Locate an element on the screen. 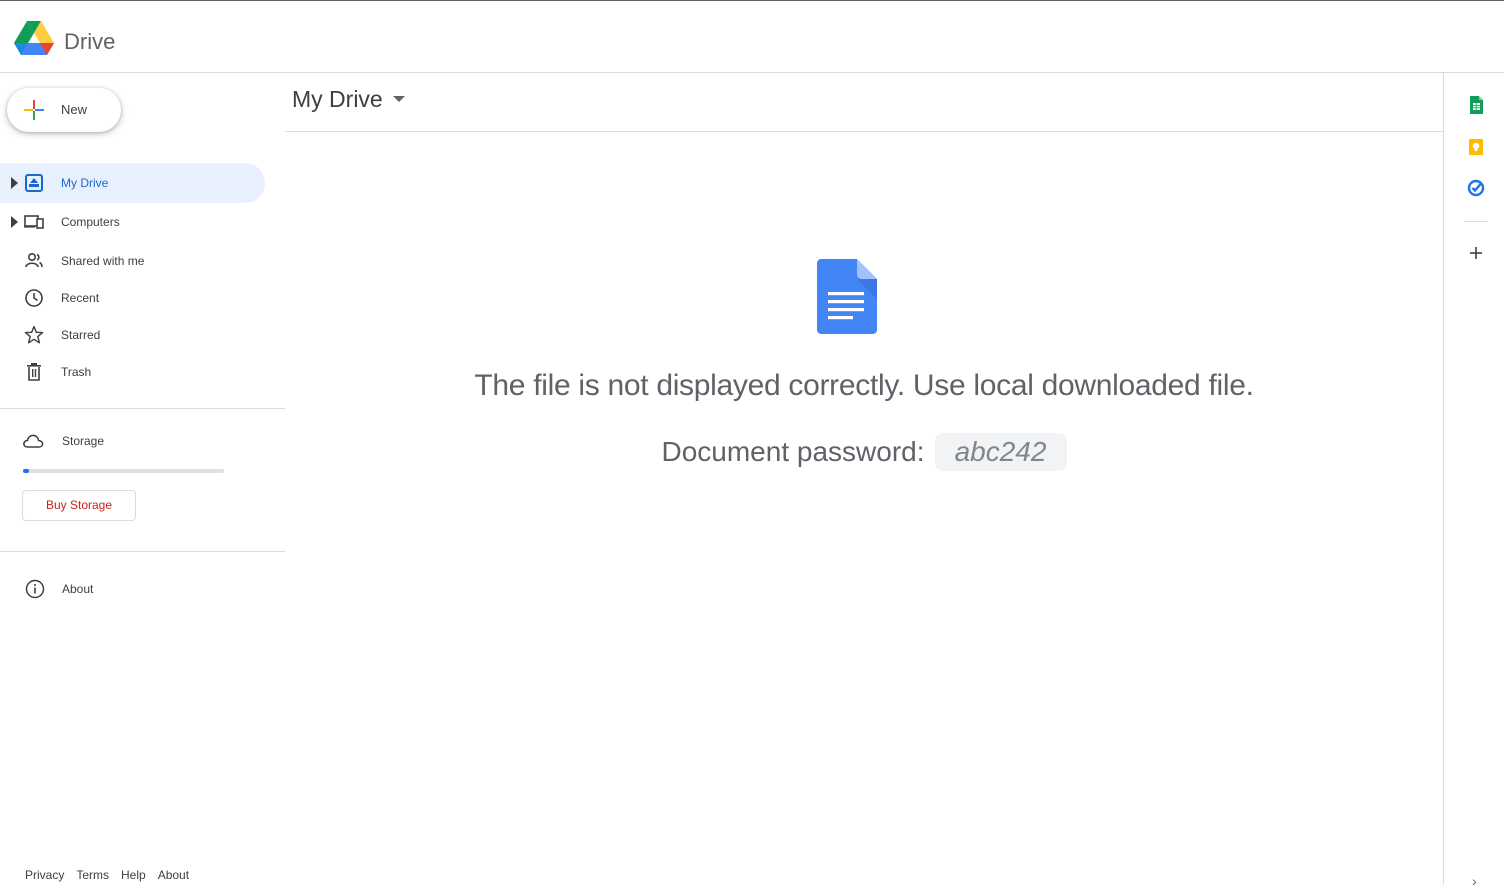  sidebar-item-label: My Drive is located at coordinates (85, 183).